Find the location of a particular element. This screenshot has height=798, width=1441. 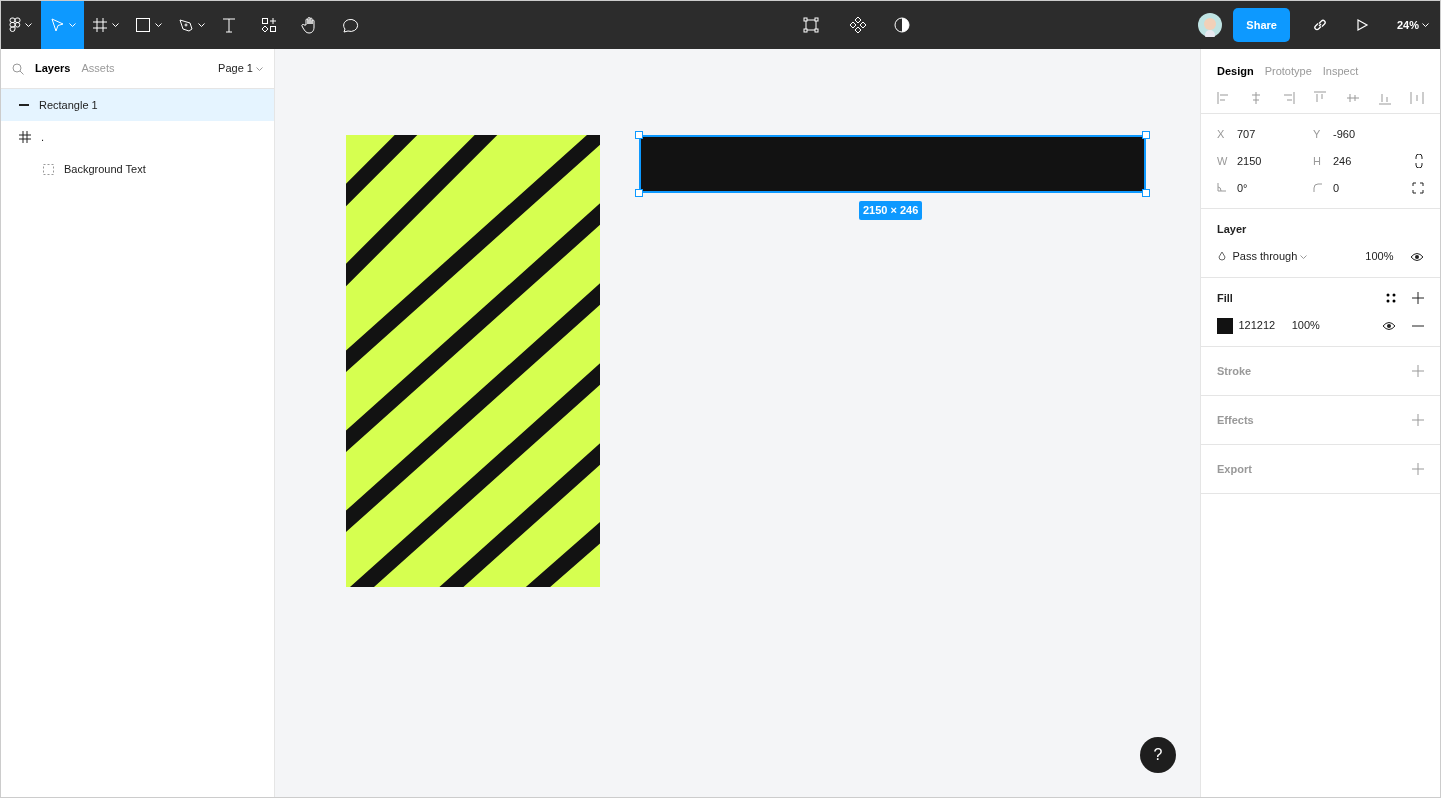

expand-corners-icon is located at coordinates (1418, 187).